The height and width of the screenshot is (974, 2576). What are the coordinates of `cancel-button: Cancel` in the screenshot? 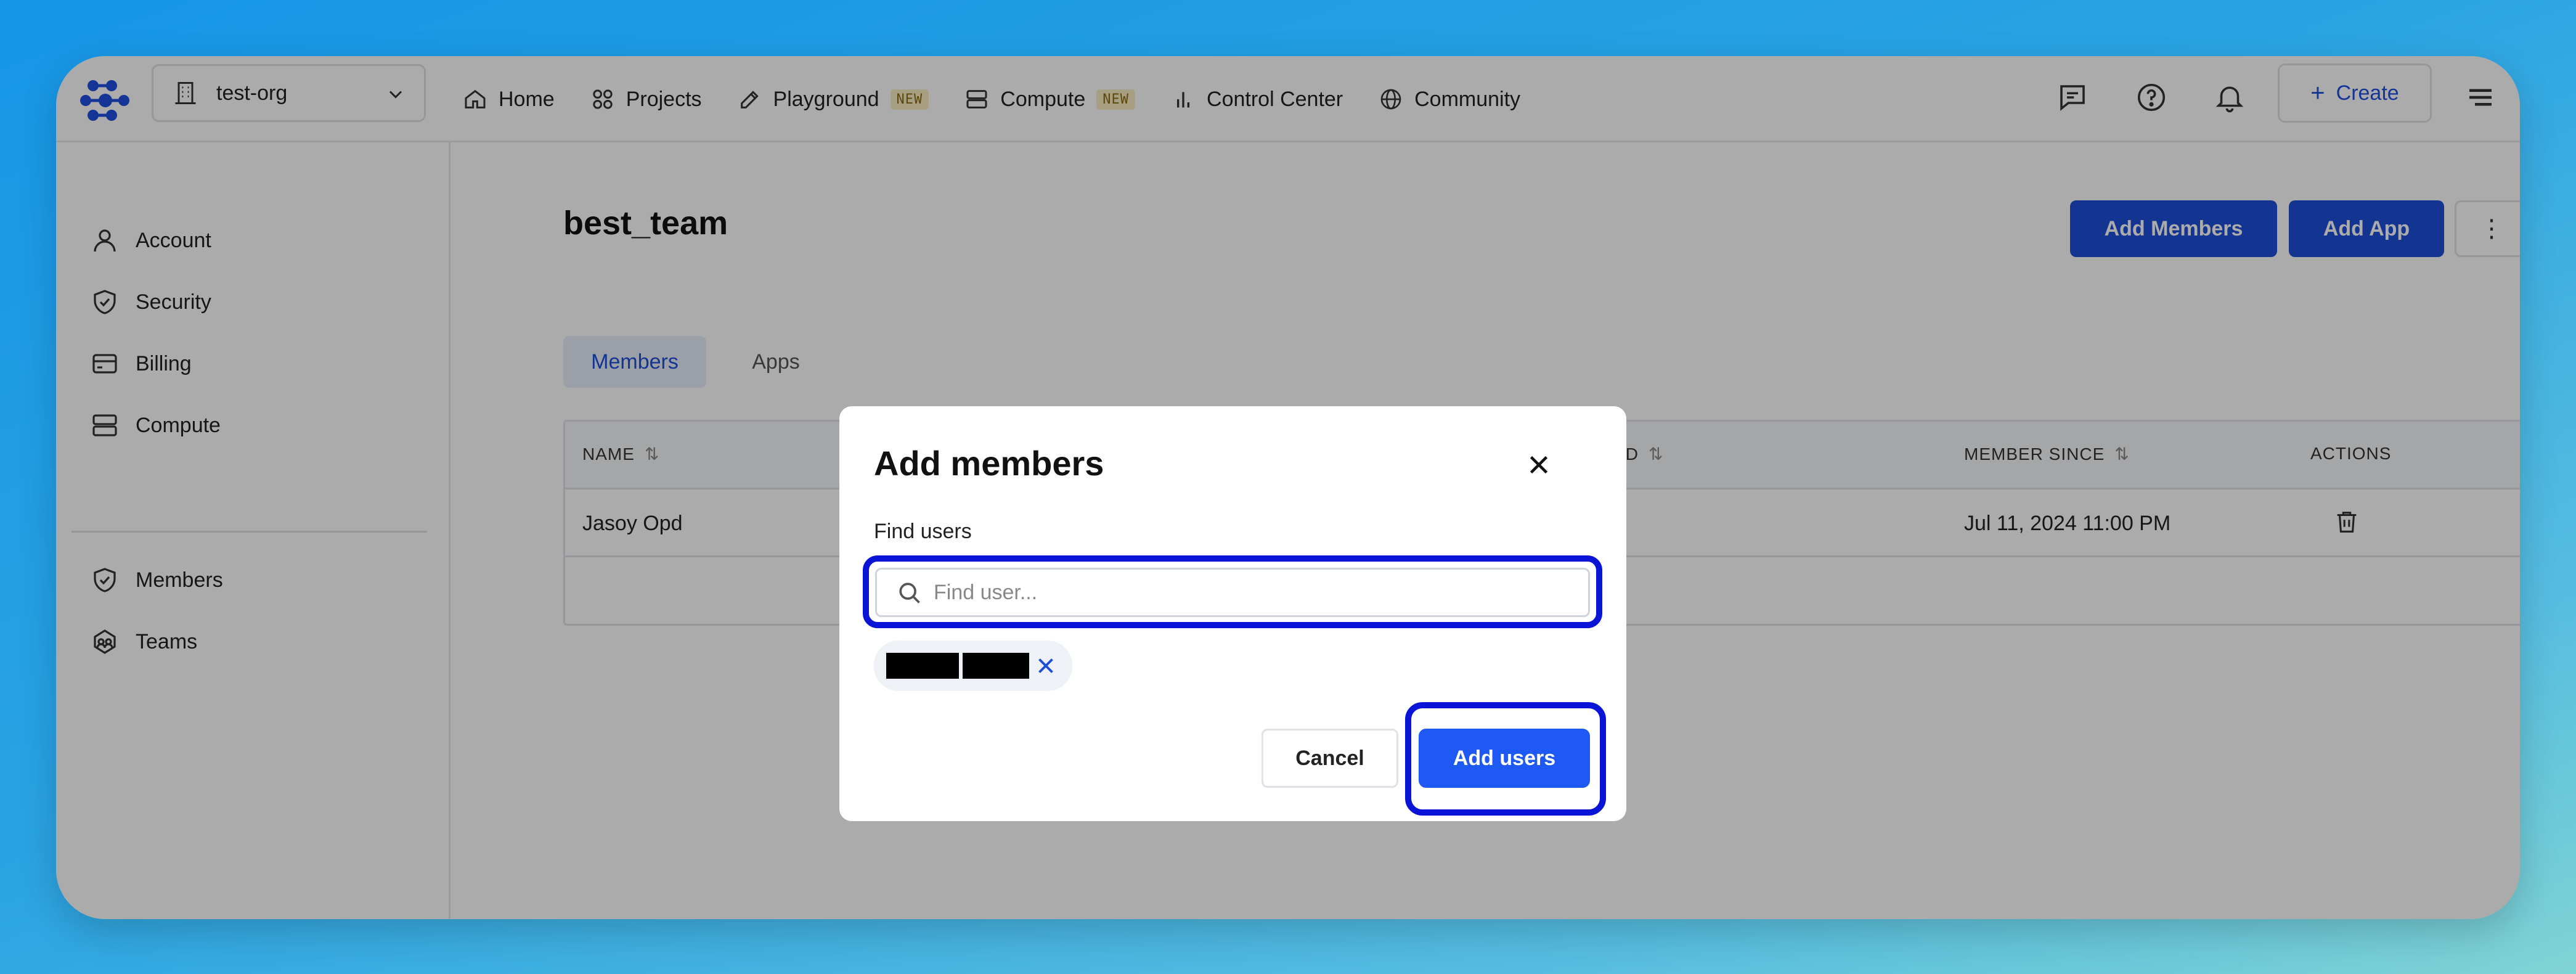 It's located at (1330, 758).